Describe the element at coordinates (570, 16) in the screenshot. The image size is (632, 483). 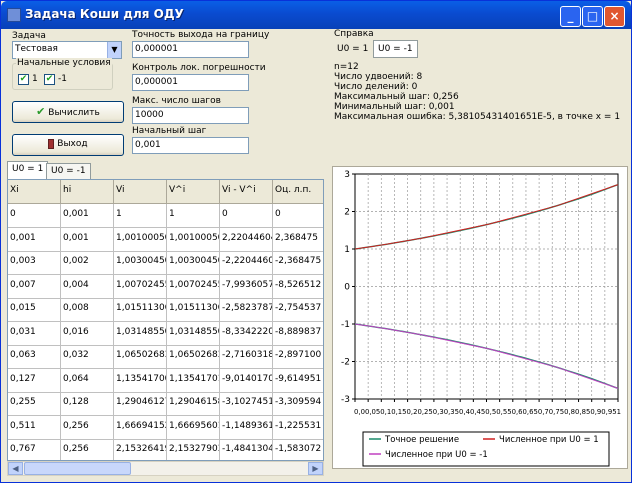
I see `minimize-button: _` at that location.